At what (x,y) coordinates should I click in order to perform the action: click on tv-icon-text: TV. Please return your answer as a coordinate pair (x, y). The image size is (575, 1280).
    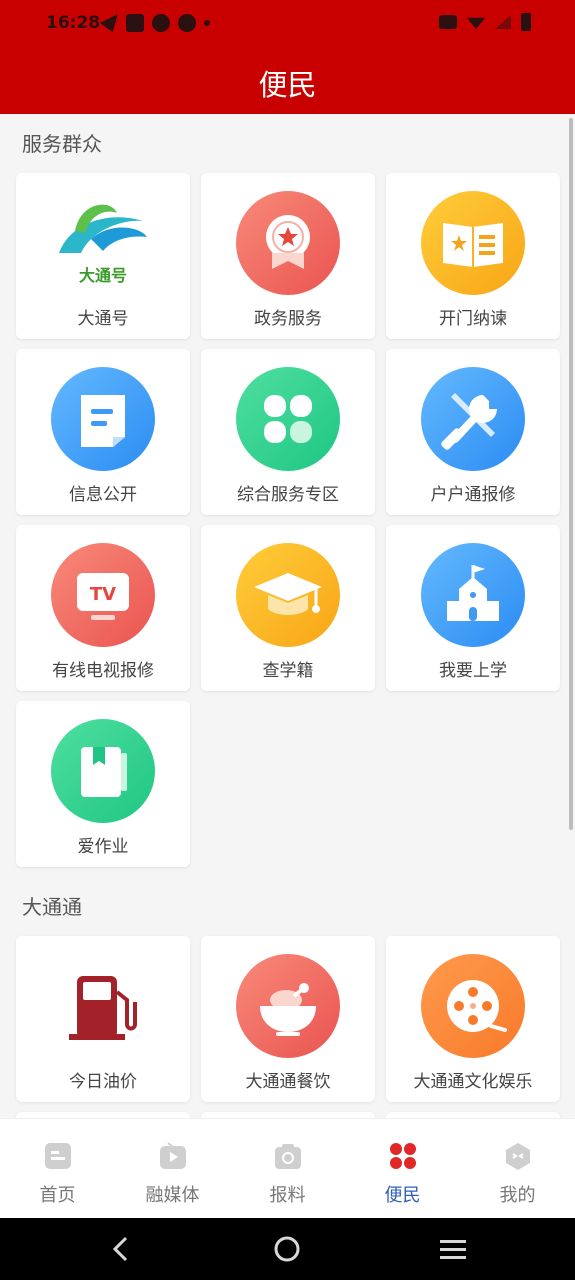
    Looking at the image, I should click on (103, 594).